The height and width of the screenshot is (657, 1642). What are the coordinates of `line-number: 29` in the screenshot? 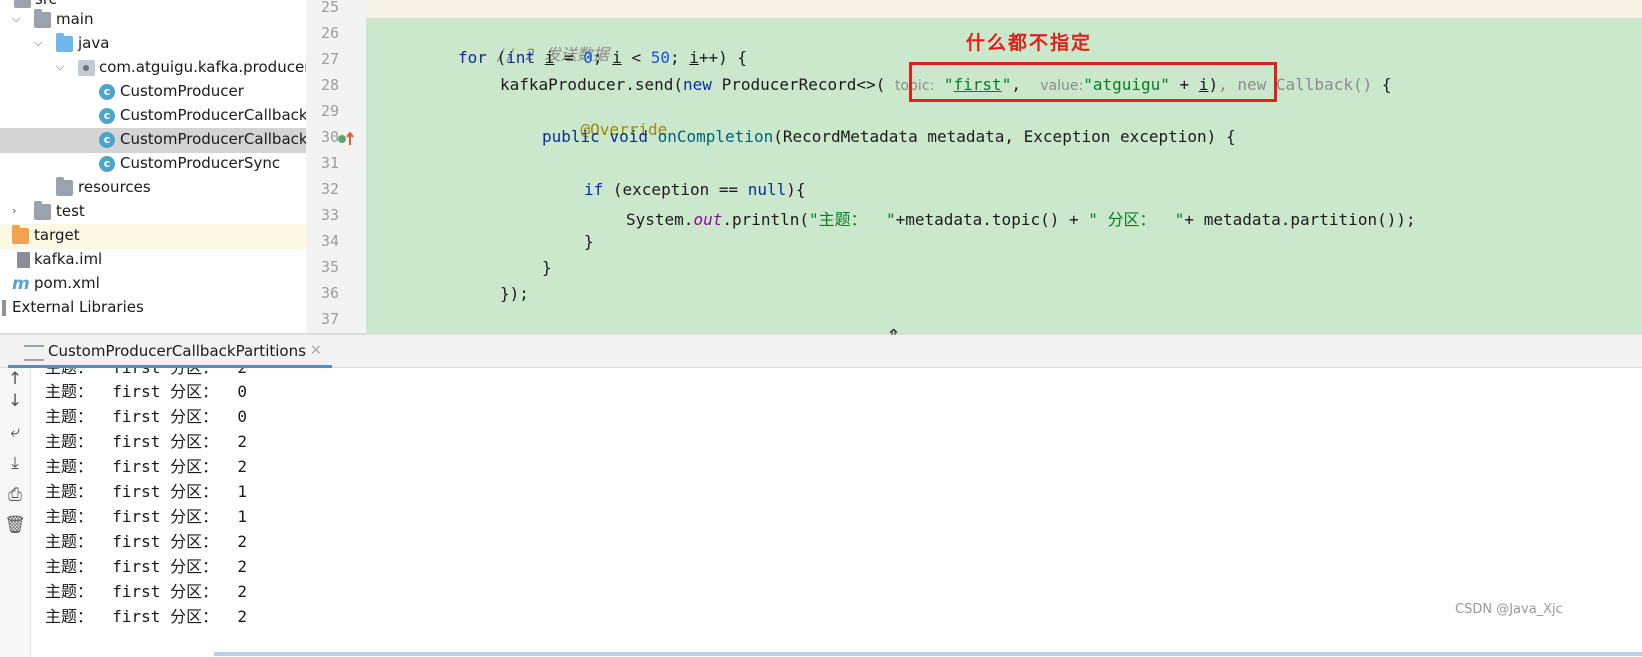 It's located at (329, 111).